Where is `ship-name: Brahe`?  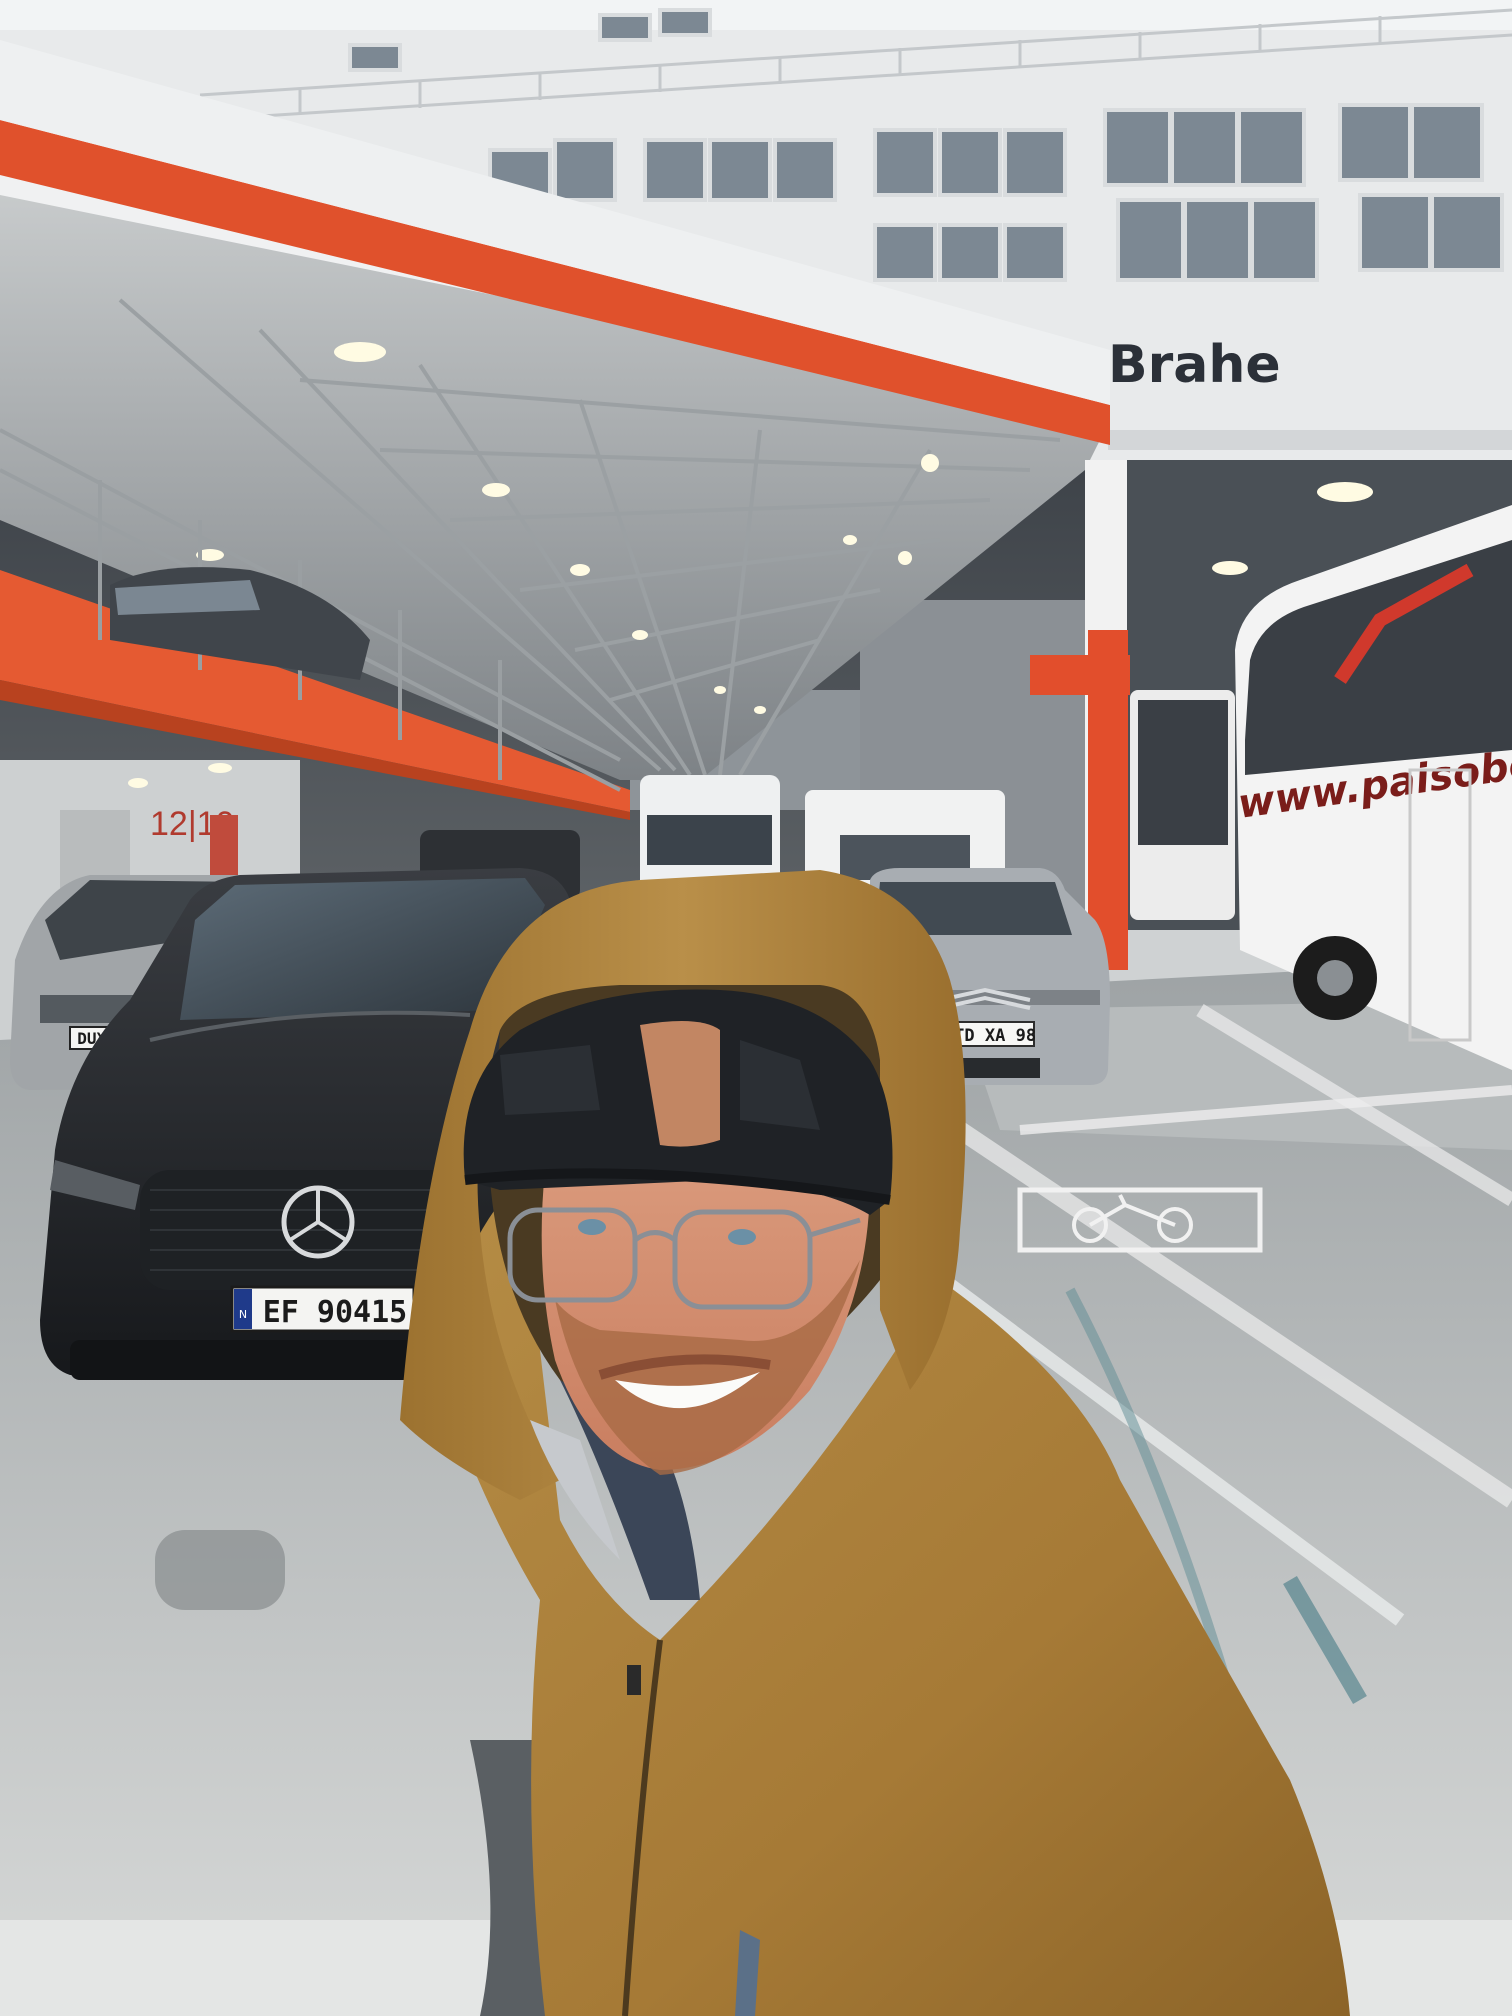
ship-name: Brahe is located at coordinates (1194, 365).